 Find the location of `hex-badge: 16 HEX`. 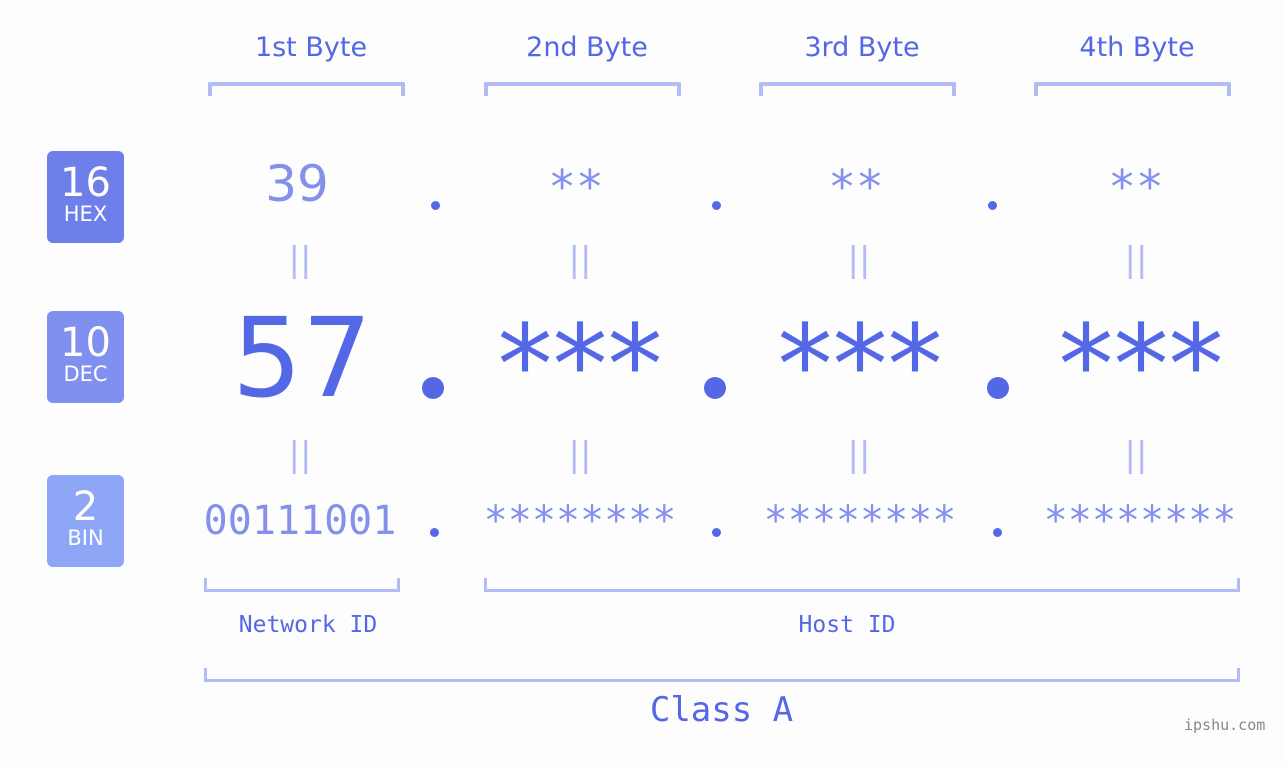

hex-badge: 16 HEX is located at coordinates (85, 197).